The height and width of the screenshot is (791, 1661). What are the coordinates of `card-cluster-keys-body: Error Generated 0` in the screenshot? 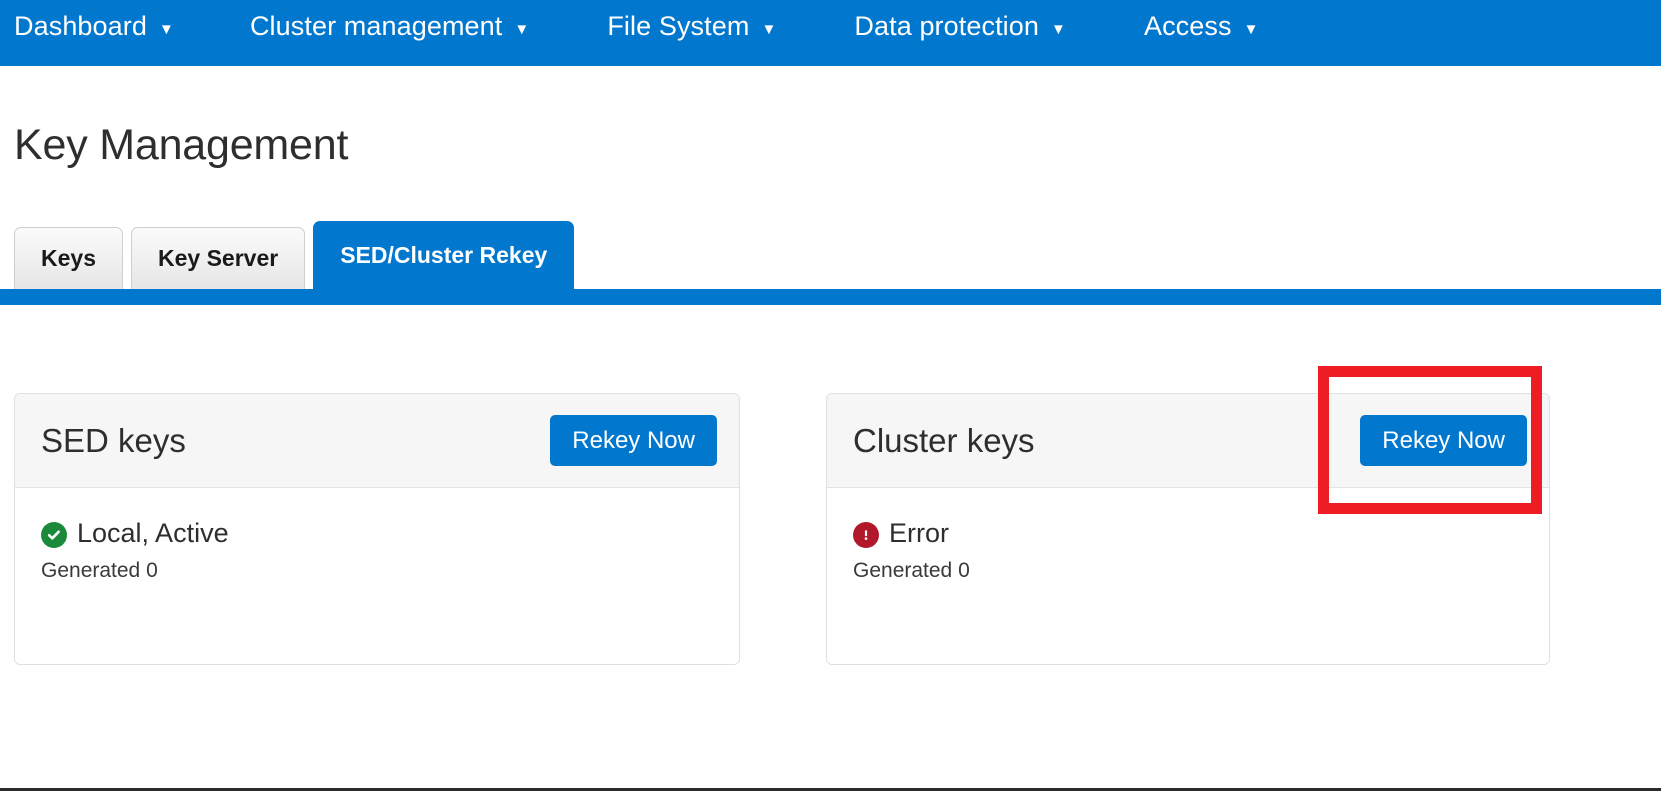 It's located at (1188, 534).